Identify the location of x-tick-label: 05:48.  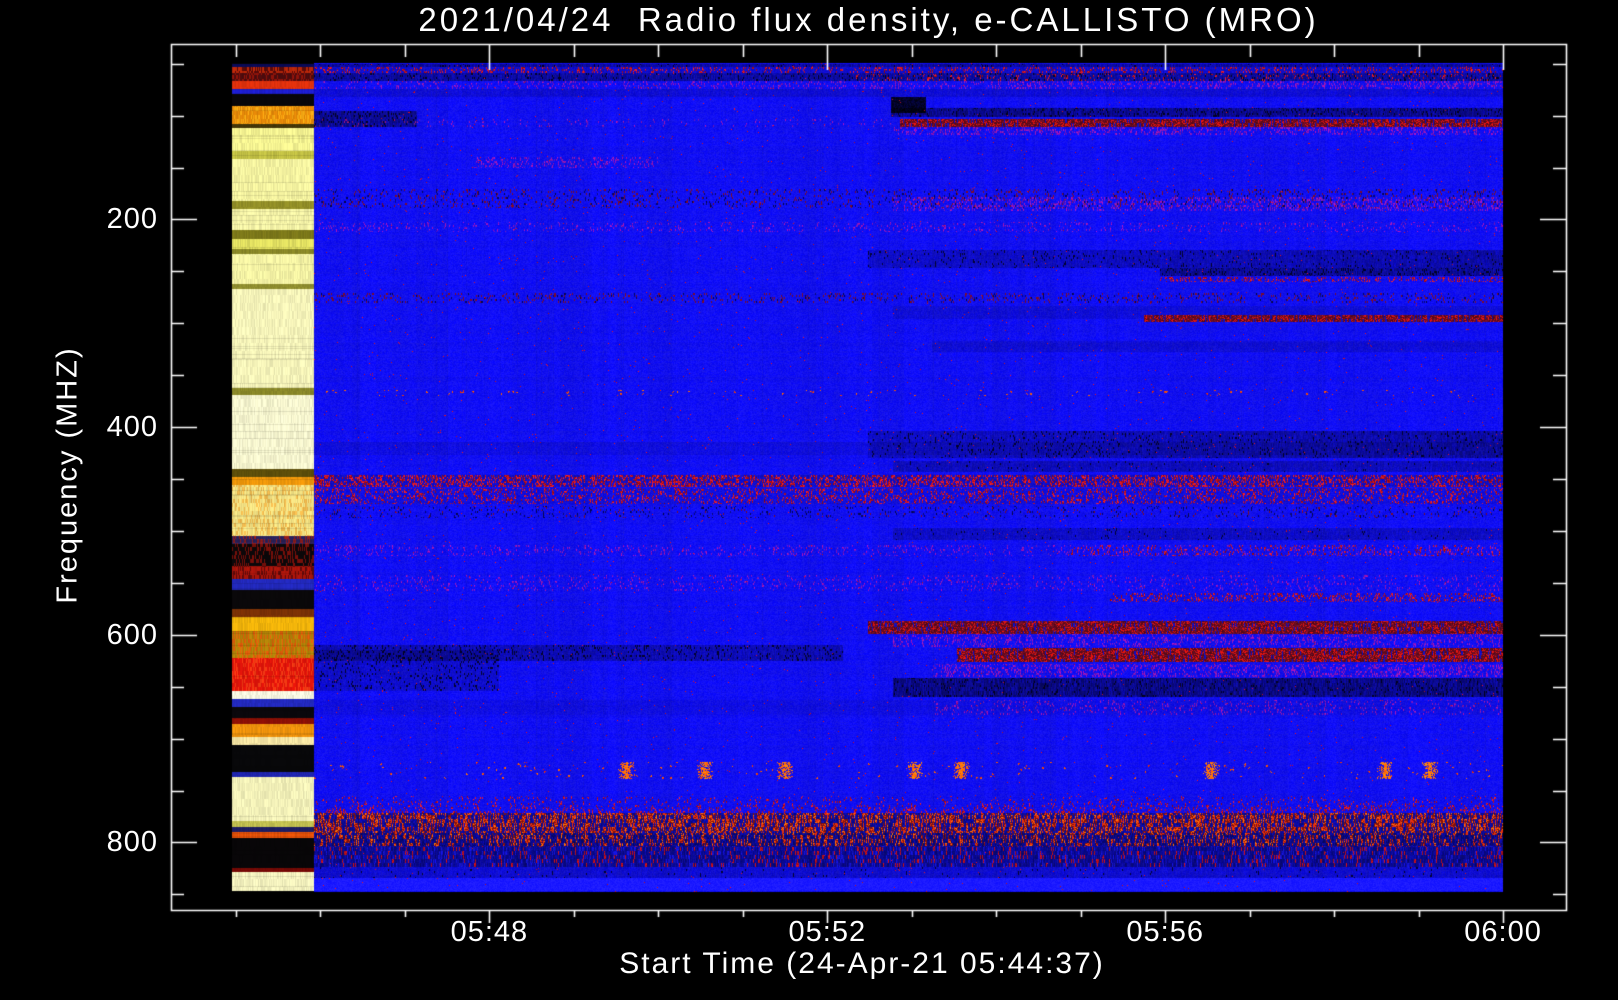
(489, 932).